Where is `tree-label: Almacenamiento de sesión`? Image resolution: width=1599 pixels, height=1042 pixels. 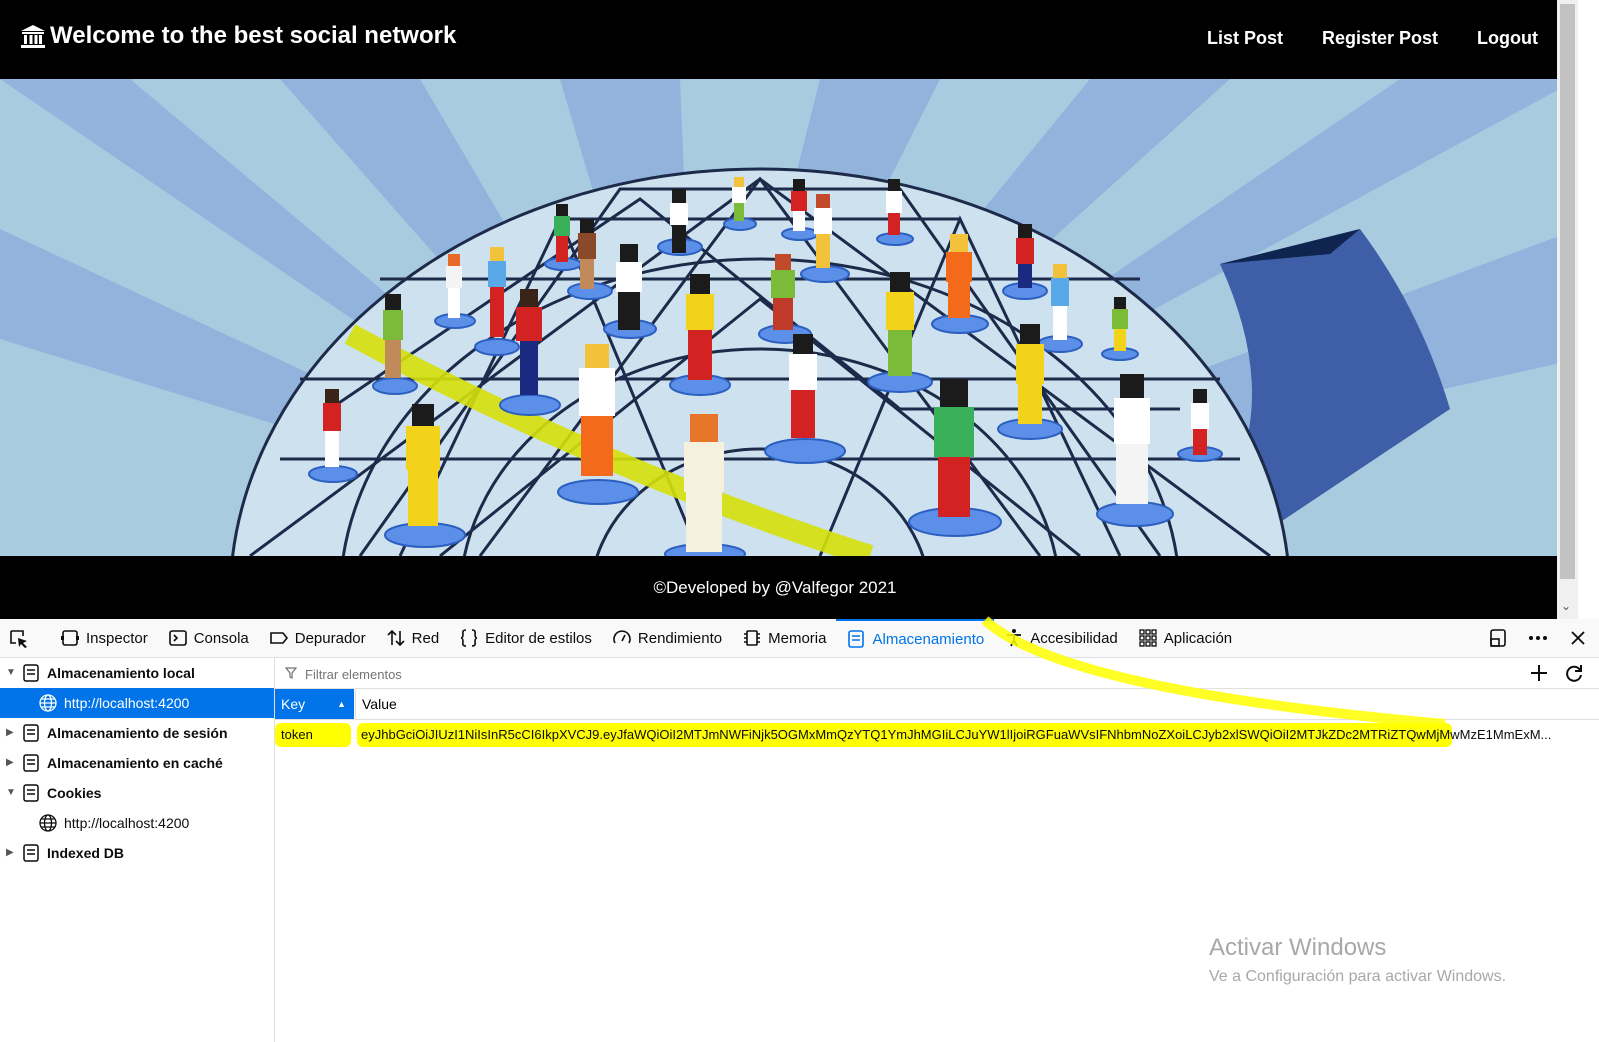 tree-label: Almacenamiento de sesión is located at coordinates (137, 733).